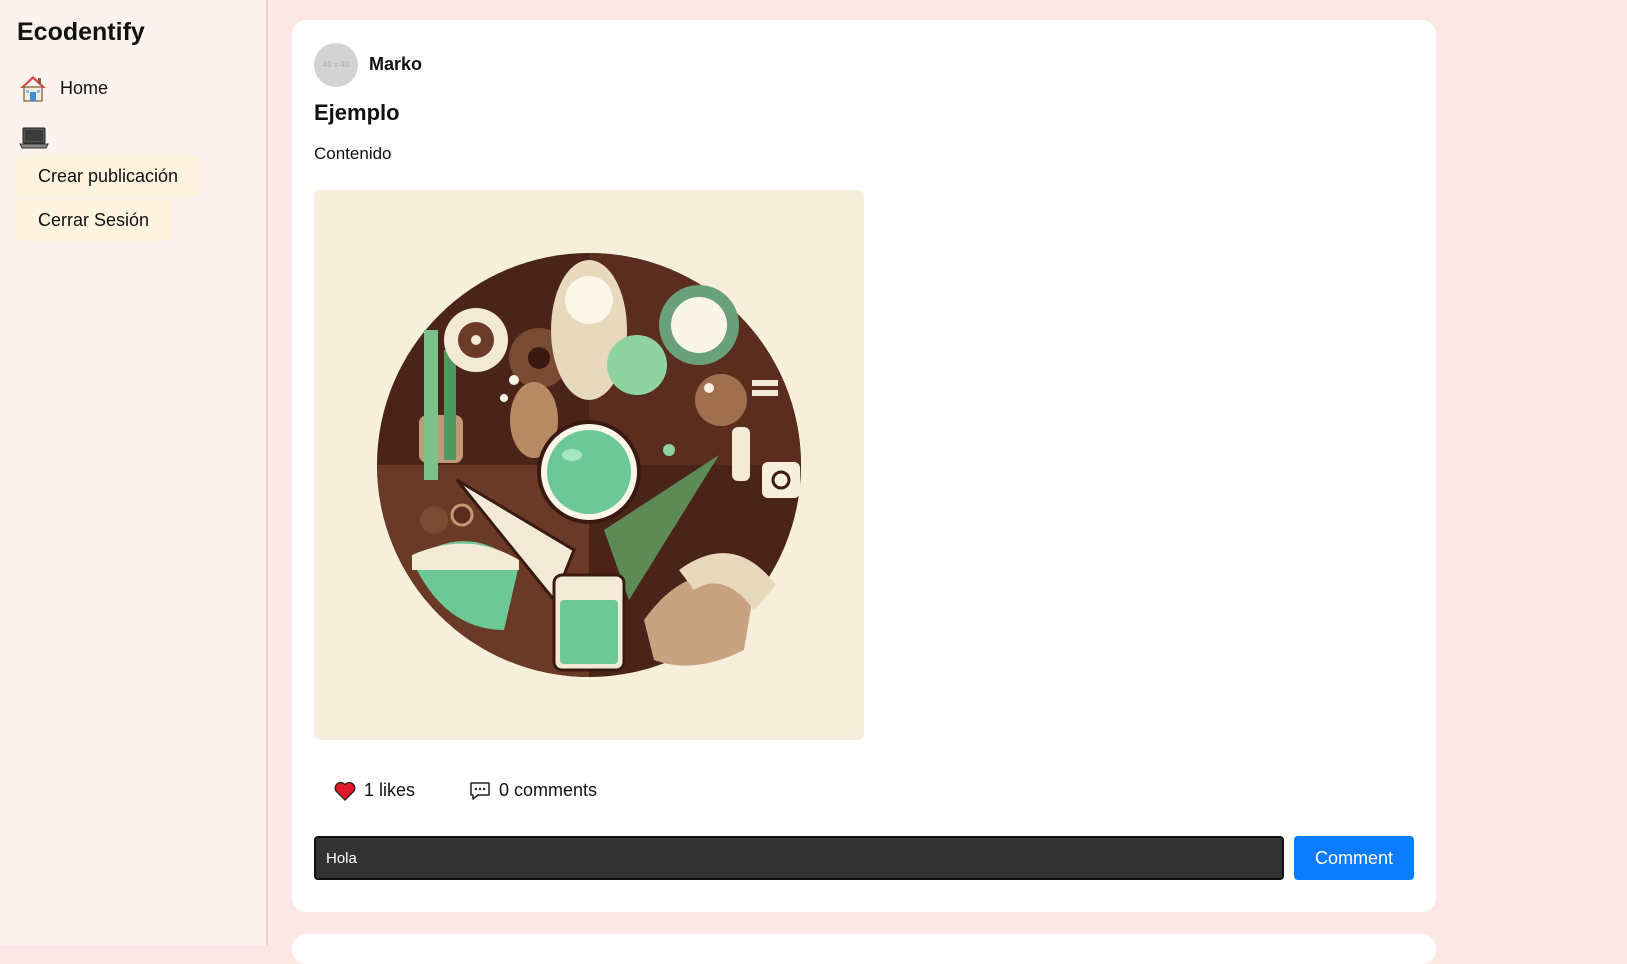 This screenshot has width=1627, height=964. Describe the element at coordinates (81, 32) in the screenshot. I see `app-title: Ecodentify` at that location.